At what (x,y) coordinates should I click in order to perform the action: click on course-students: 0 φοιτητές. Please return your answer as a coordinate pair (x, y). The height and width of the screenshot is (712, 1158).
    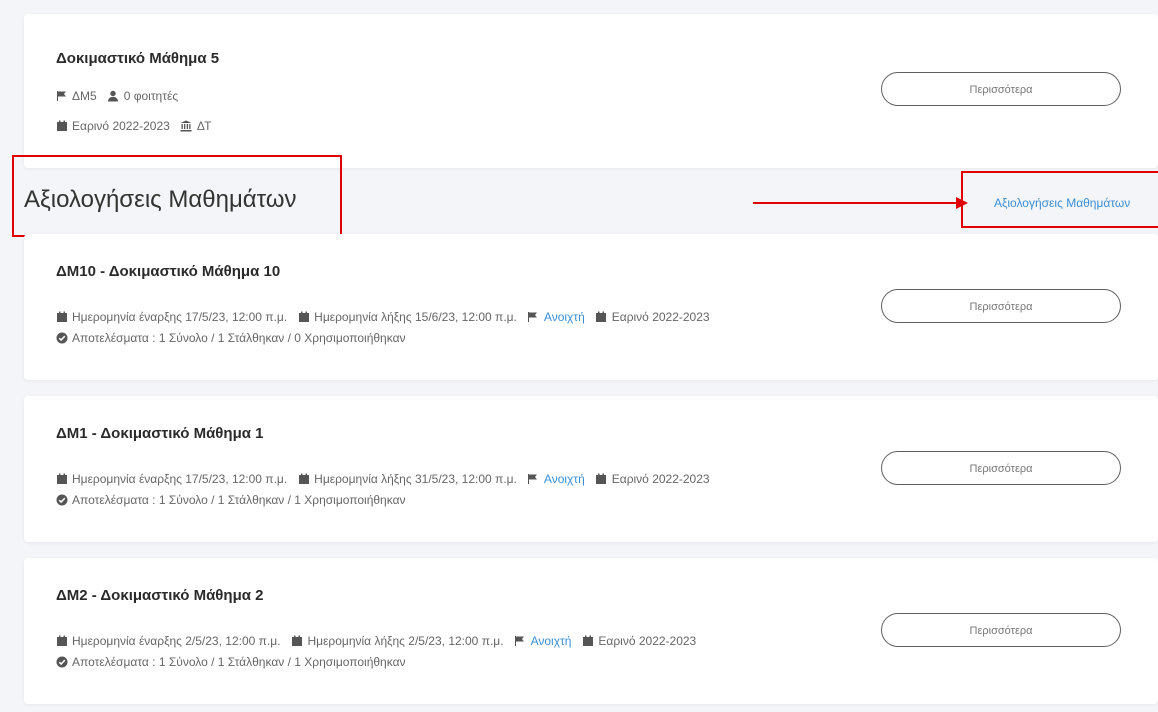
    Looking at the image, I should click on (151, 96).